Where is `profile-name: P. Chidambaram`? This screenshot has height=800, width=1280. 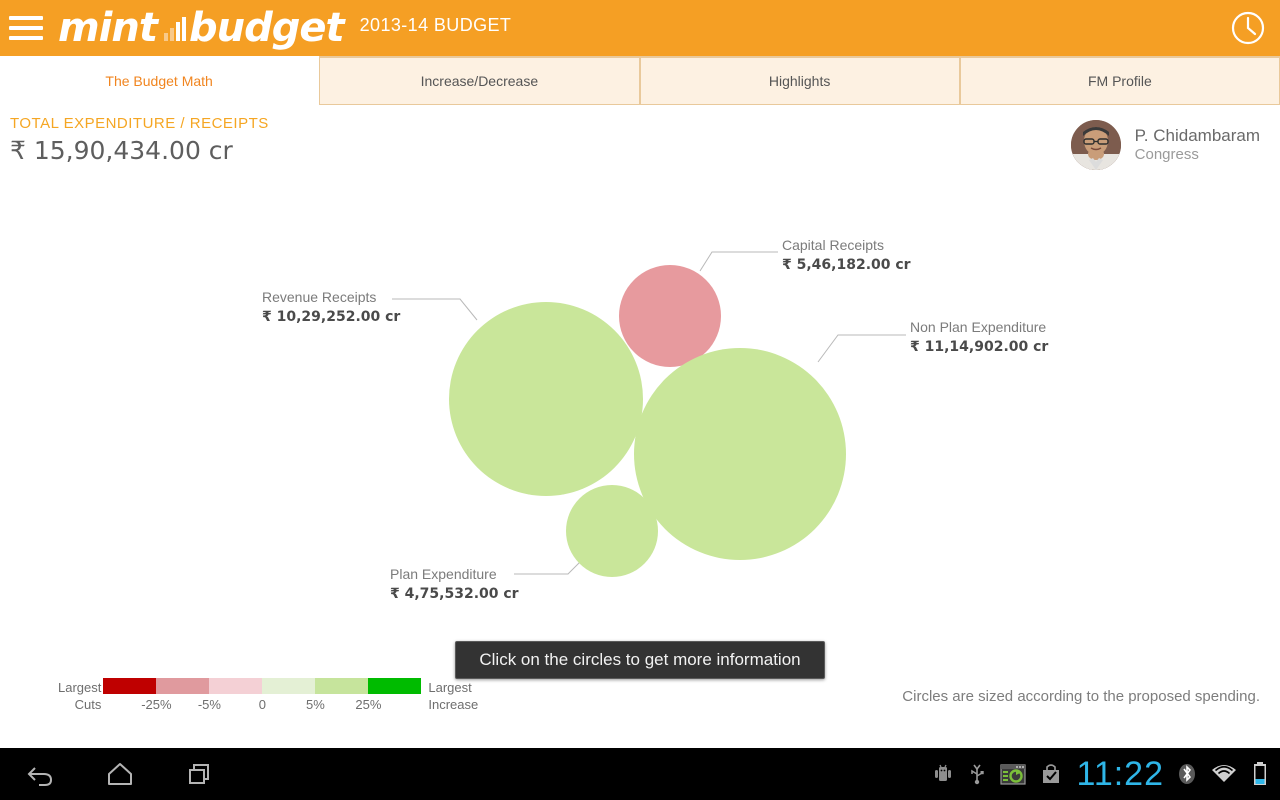 profile-name: P. Chidambaram is located at coordinates (1197, 135).